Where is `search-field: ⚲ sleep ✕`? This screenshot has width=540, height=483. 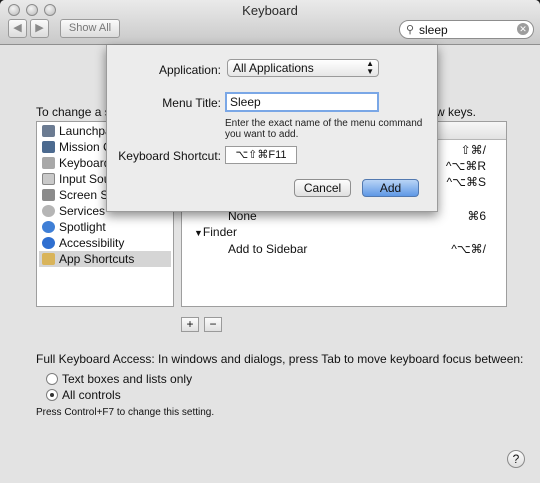
search-field: ⚲ sleep ✕ is located at coordinates (466, 29).